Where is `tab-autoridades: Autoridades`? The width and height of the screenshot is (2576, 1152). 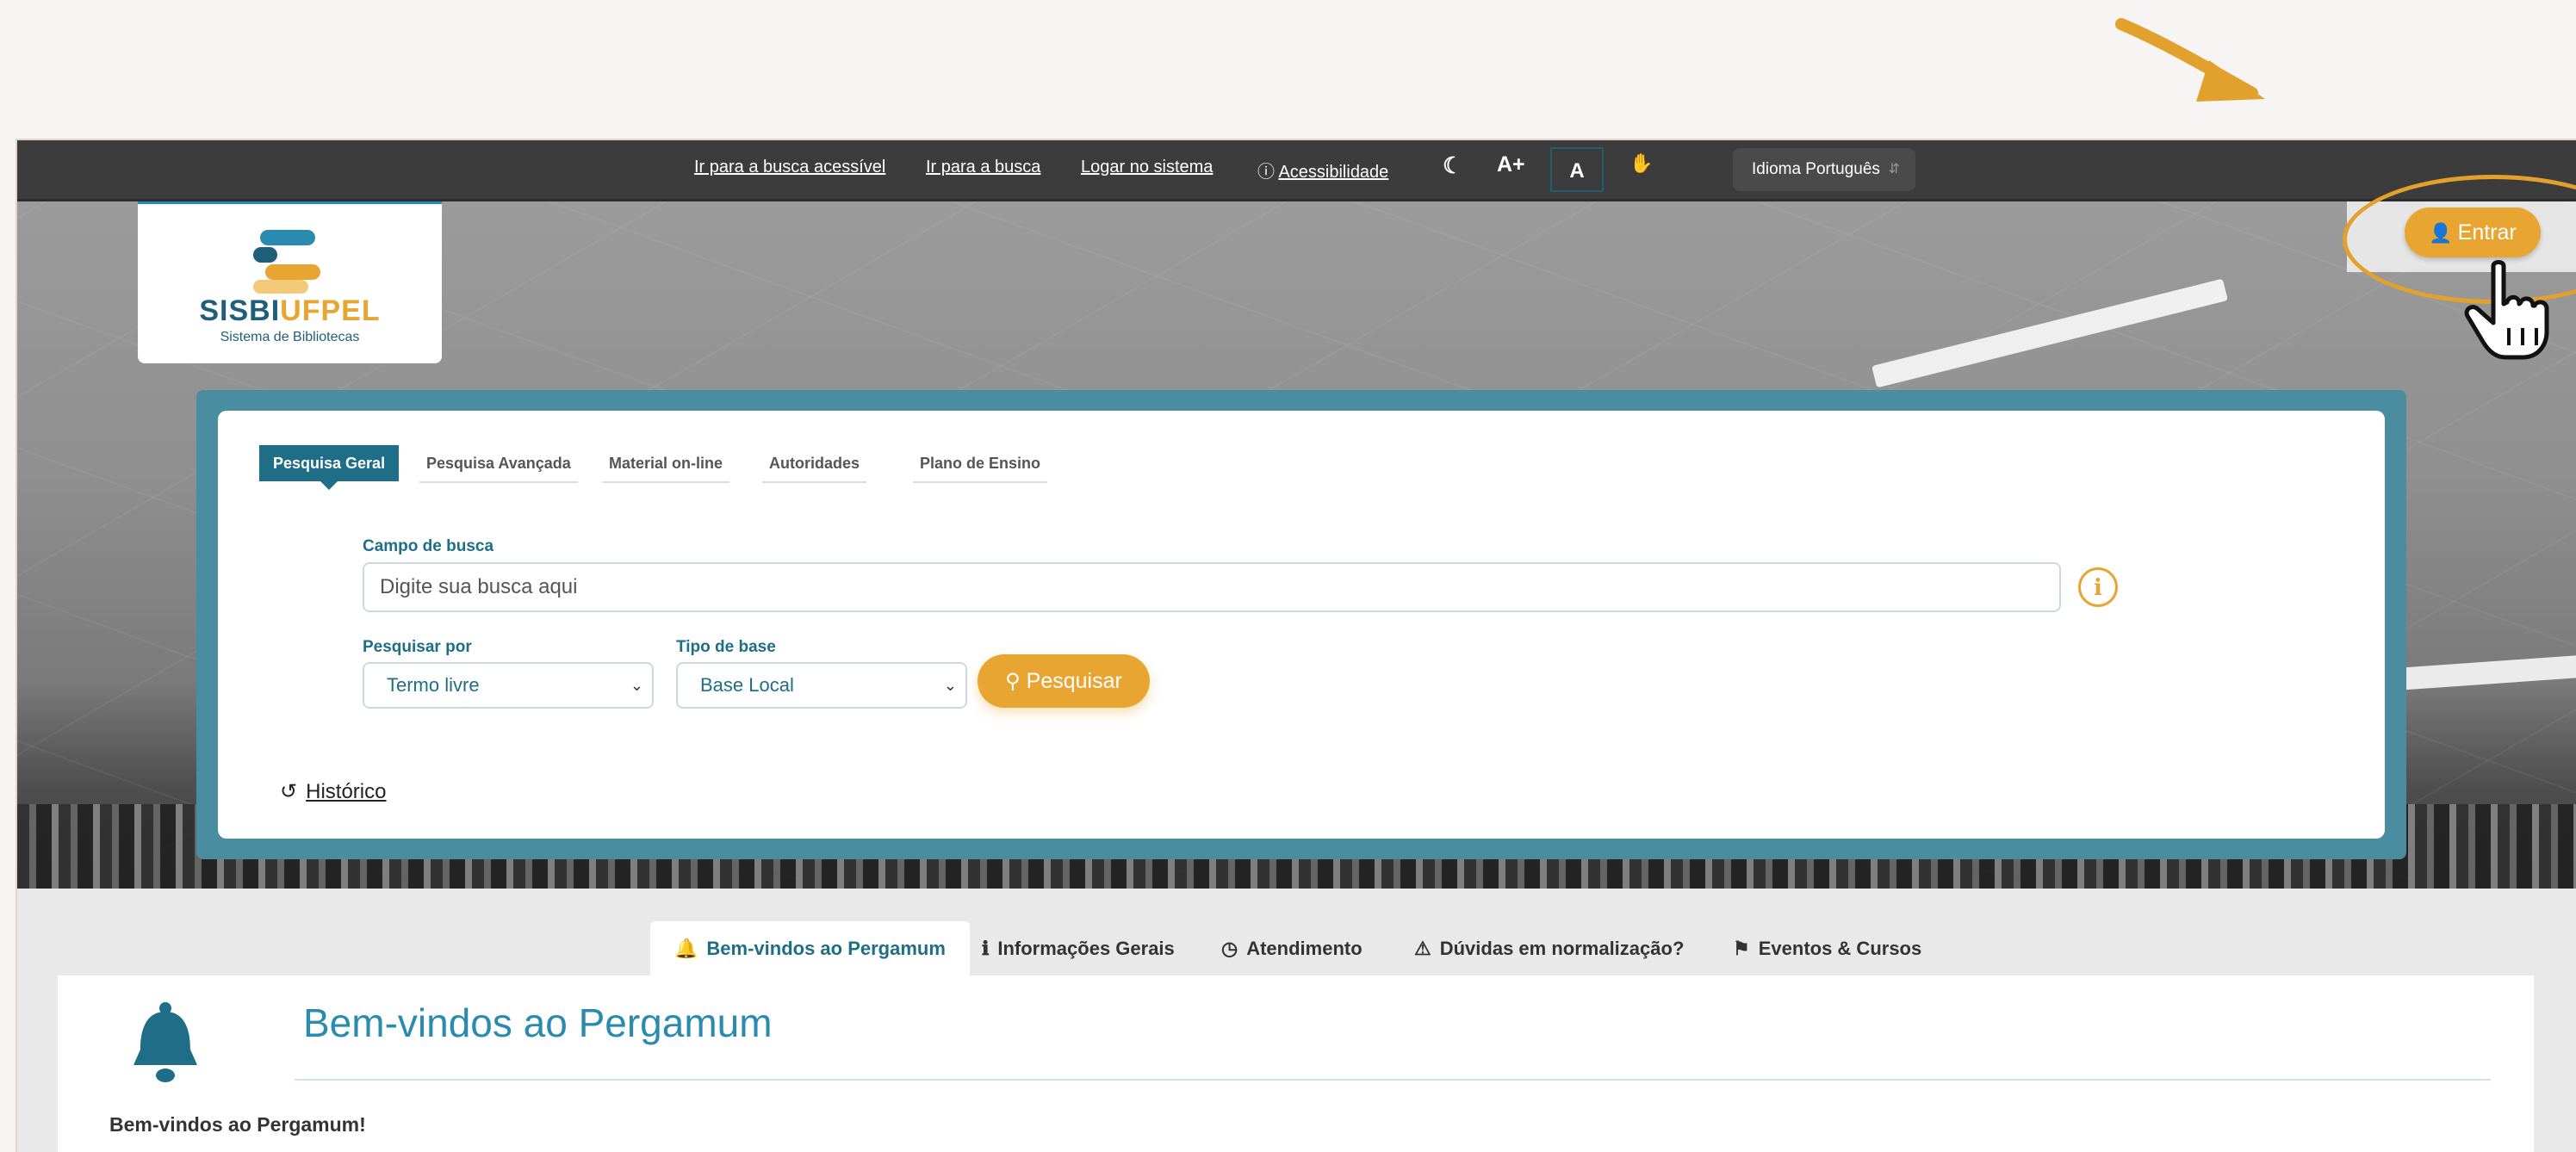
tab-autoridades: Autoridades is located at coordinates (814, 464).